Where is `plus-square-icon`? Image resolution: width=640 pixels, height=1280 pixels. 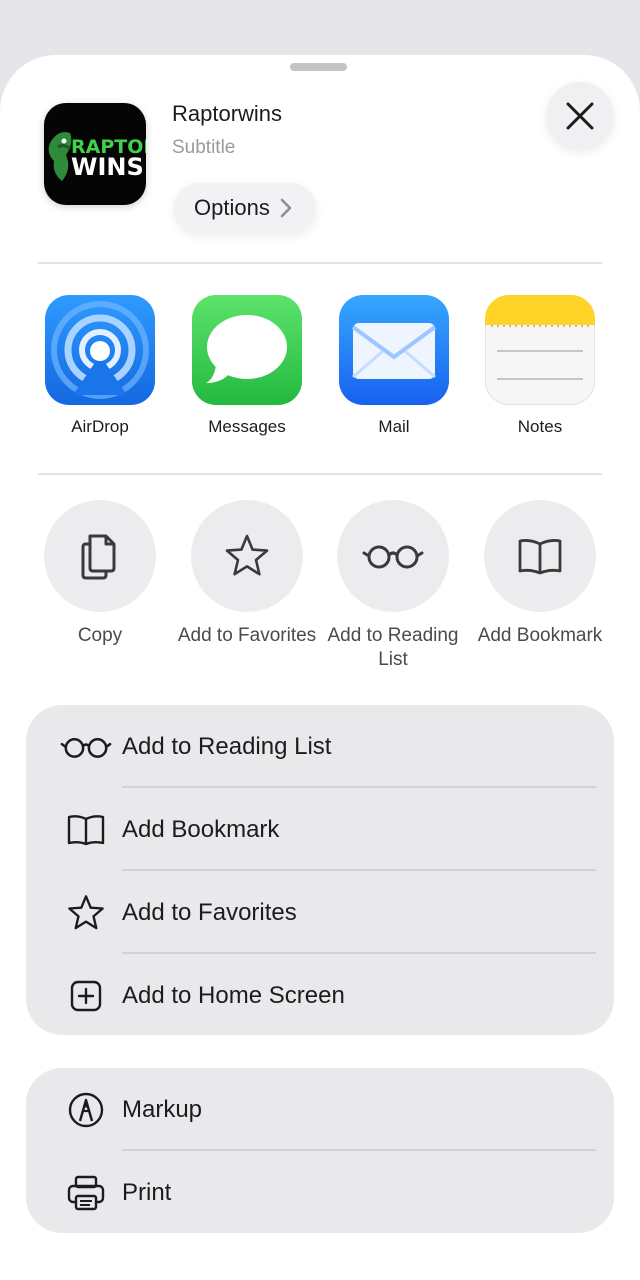
plus-square-icon is located at coordinates (86, 995).